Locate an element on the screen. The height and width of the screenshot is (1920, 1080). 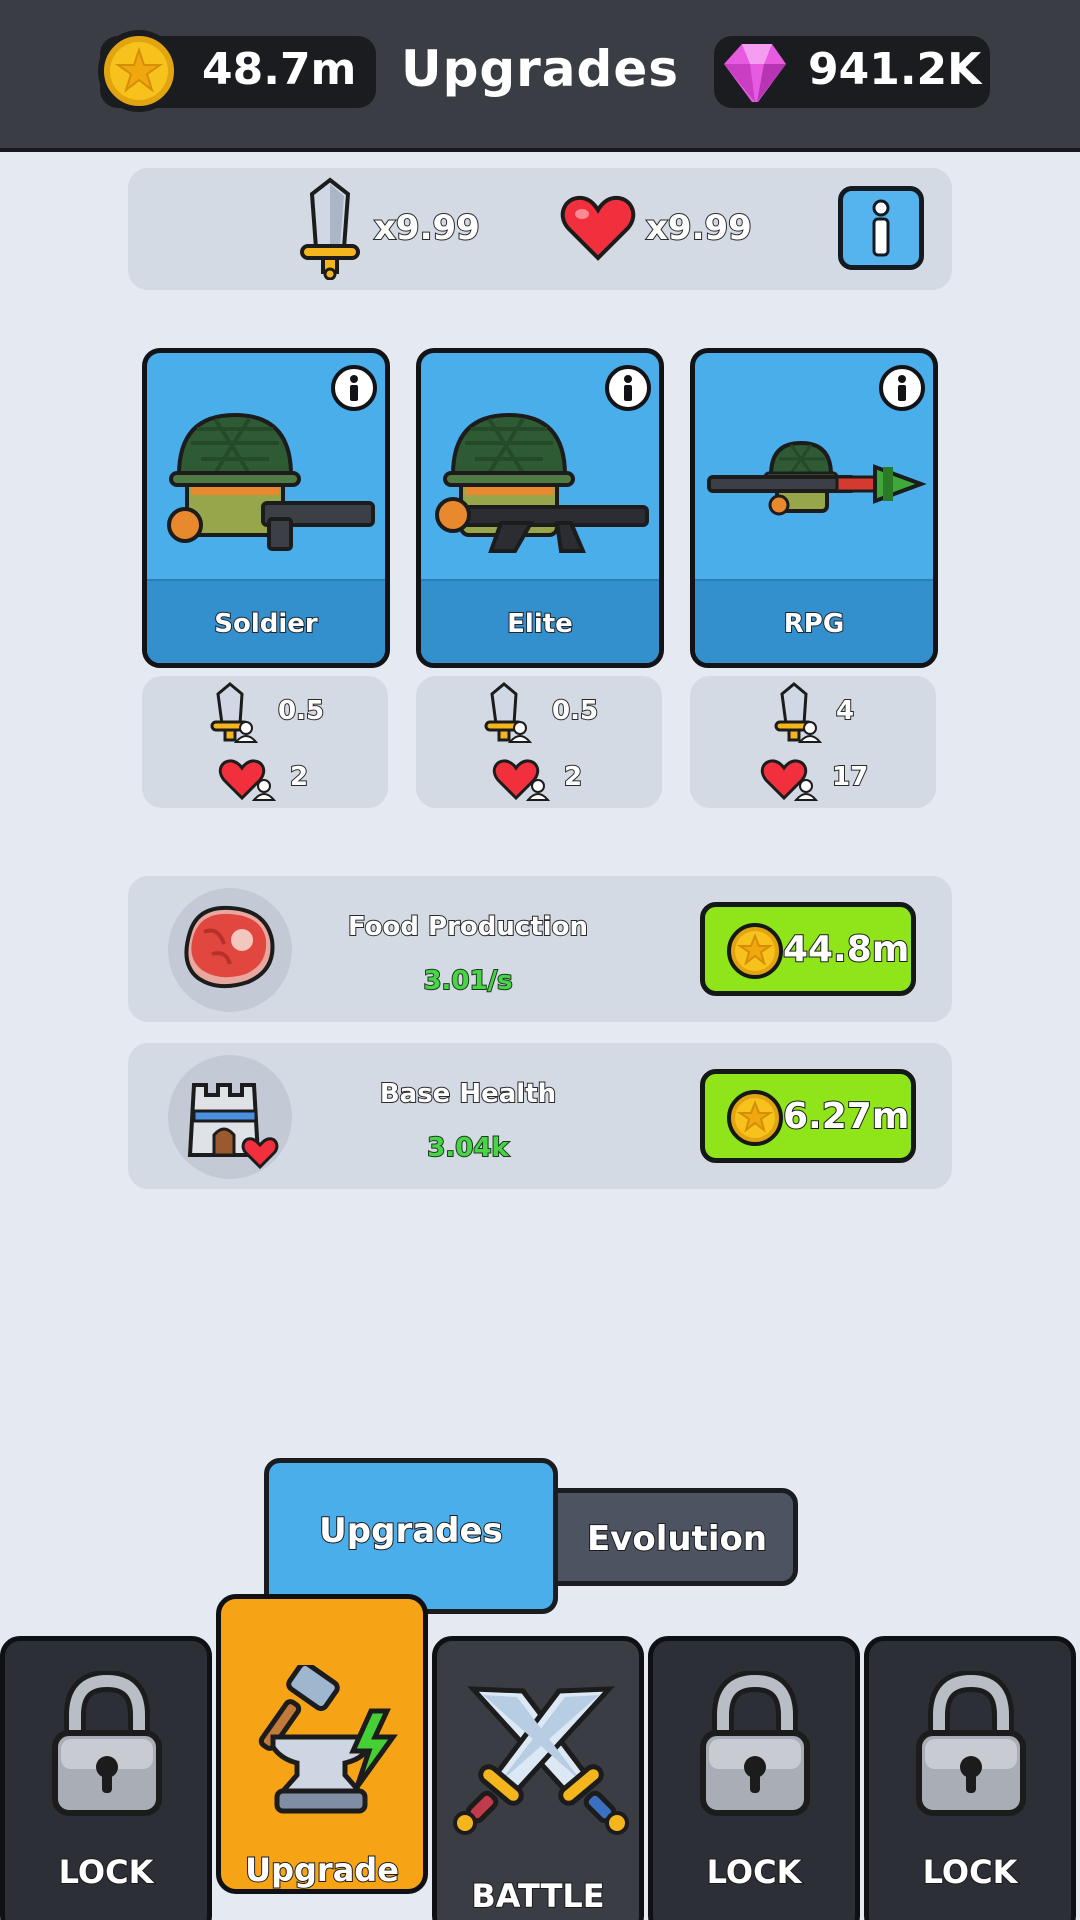
soldier-unit-icon is located at coordinates (271, 481).